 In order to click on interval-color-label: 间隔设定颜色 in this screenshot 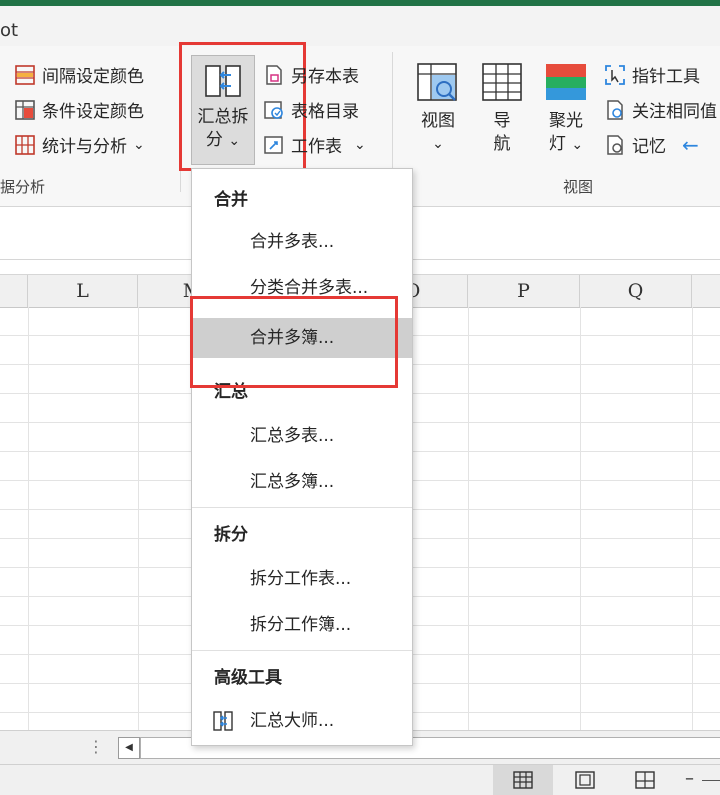, I will do `click(93, 77)`.